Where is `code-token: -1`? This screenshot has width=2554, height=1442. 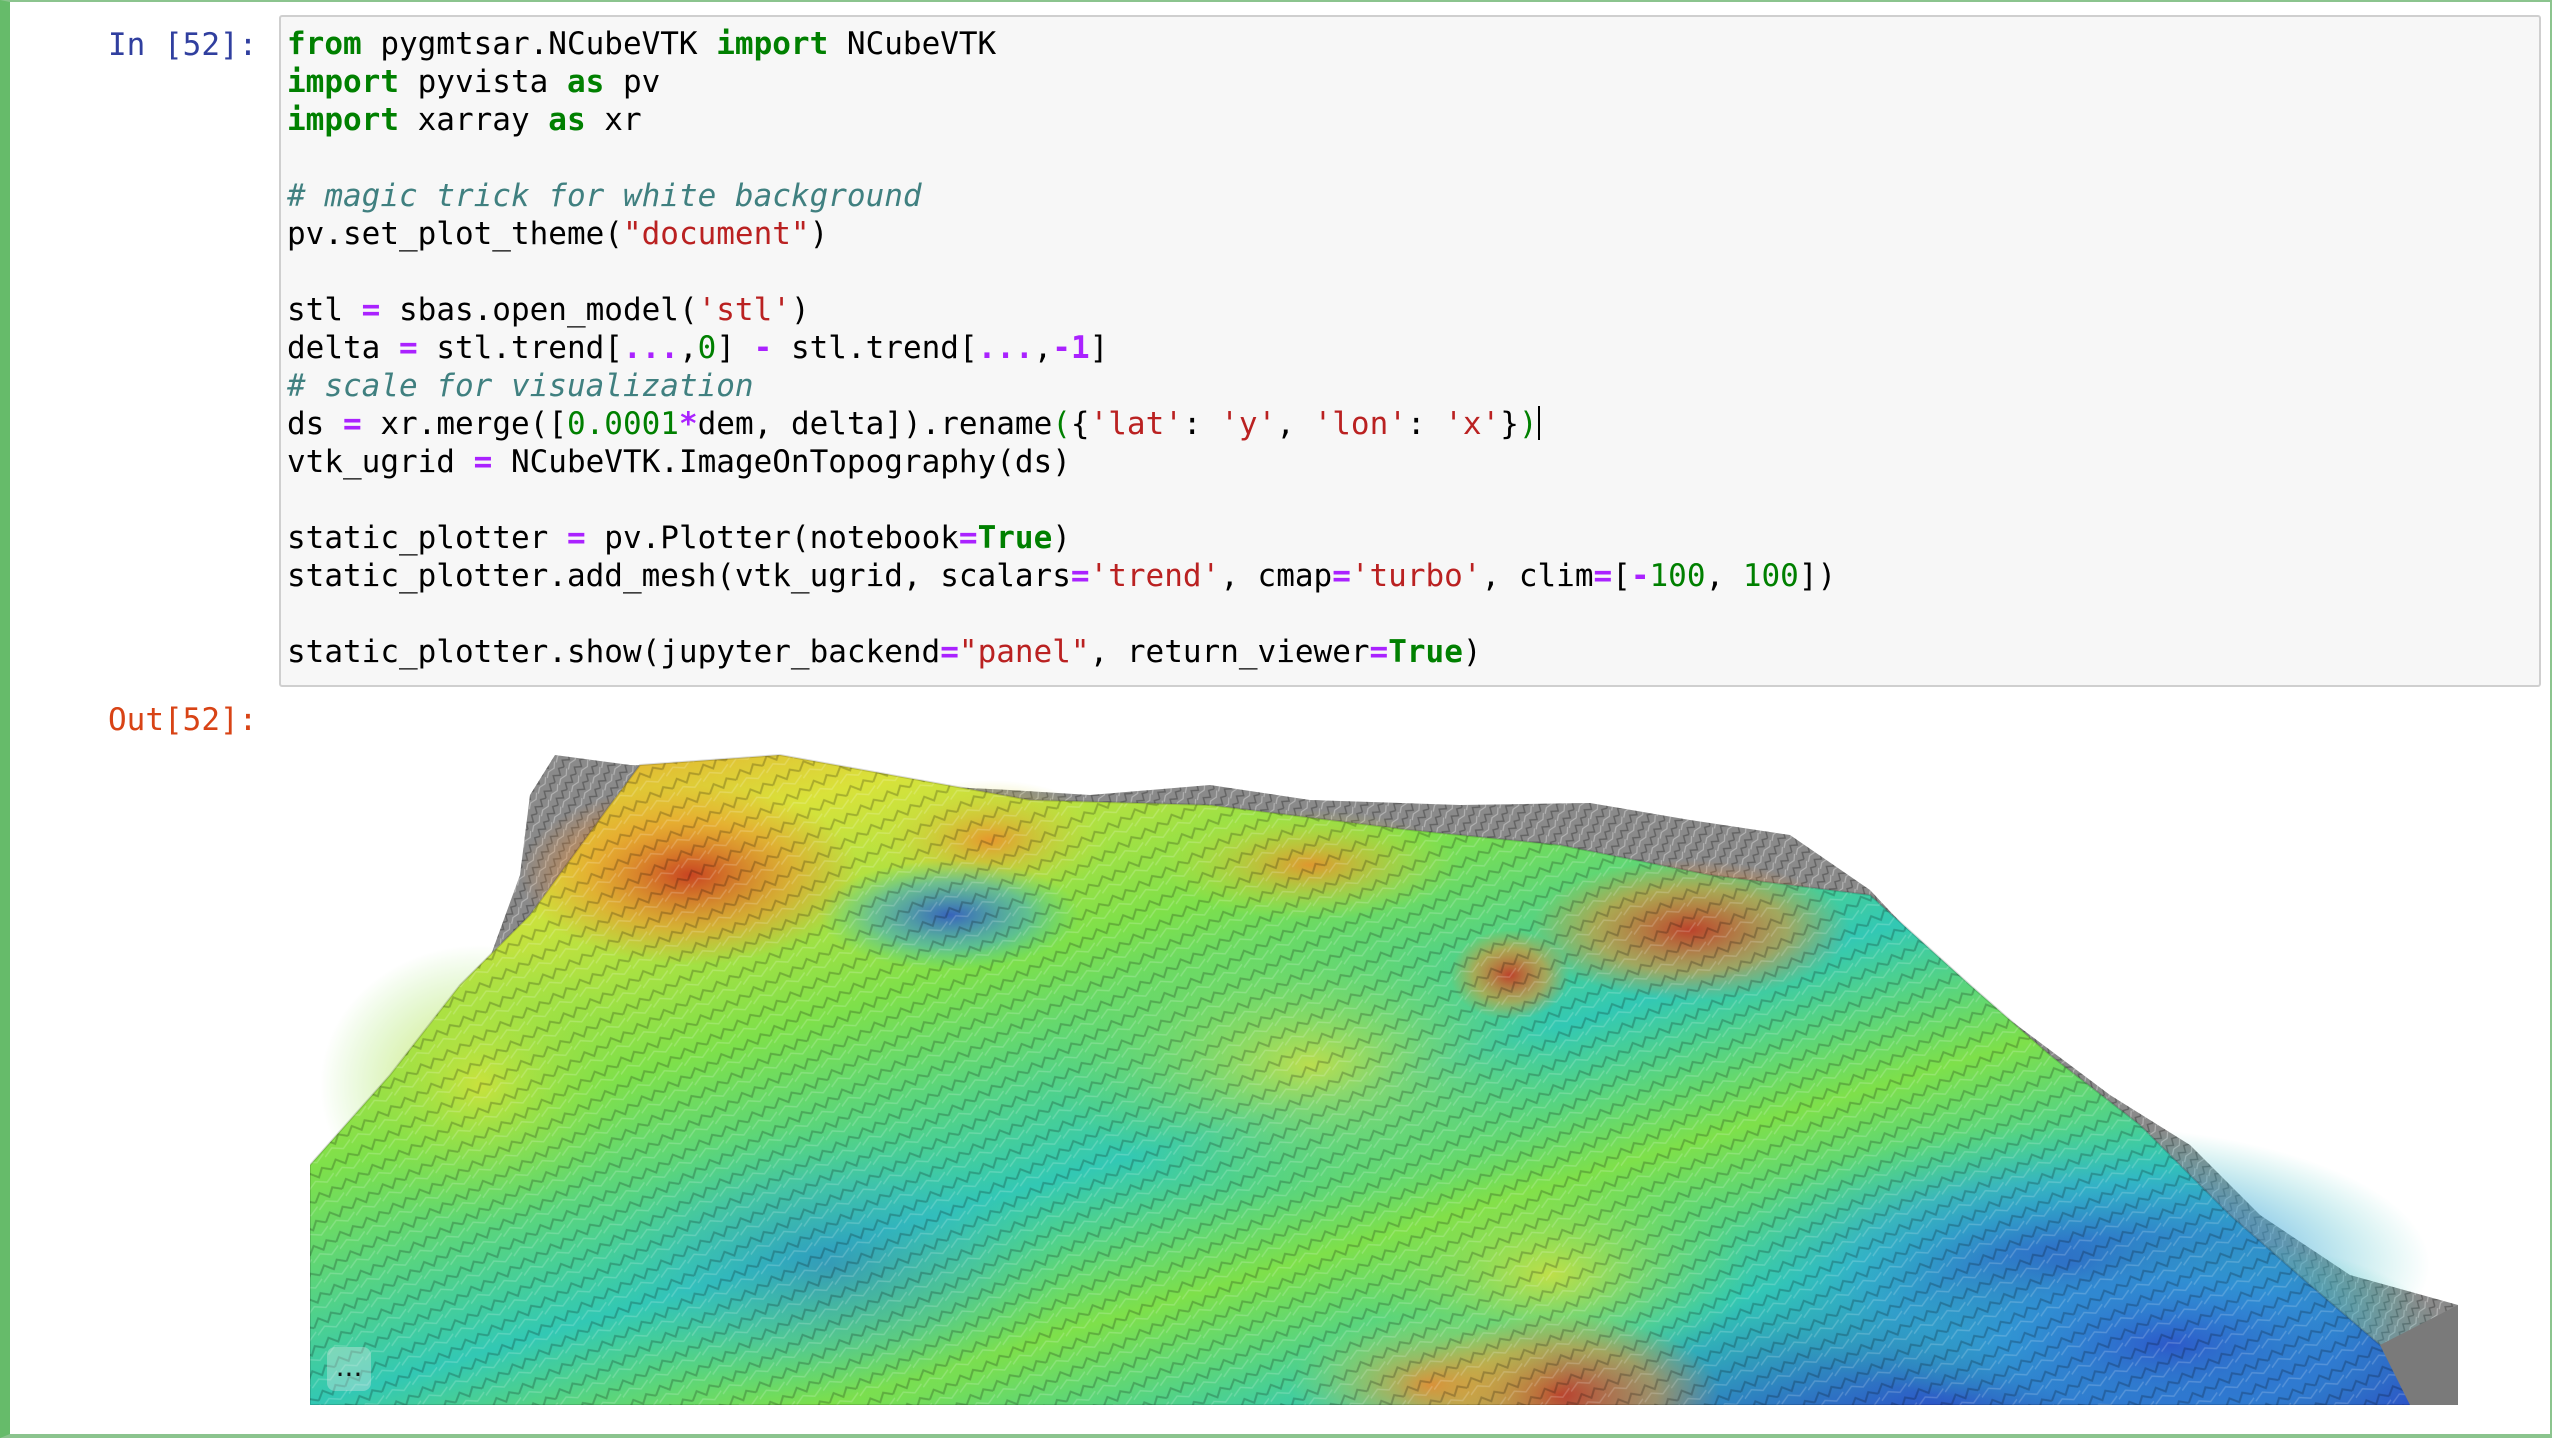 code-token: -1 is located at coordinates (1071, 348).